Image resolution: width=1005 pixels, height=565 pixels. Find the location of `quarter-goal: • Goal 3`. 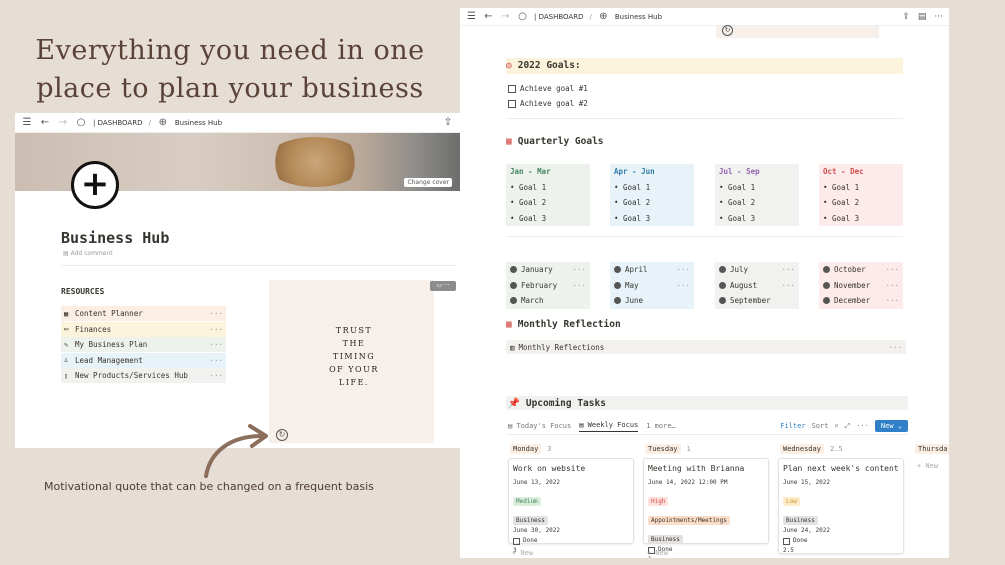

quarter-goal: • Goal 3 is located at coordinates (737, 218).